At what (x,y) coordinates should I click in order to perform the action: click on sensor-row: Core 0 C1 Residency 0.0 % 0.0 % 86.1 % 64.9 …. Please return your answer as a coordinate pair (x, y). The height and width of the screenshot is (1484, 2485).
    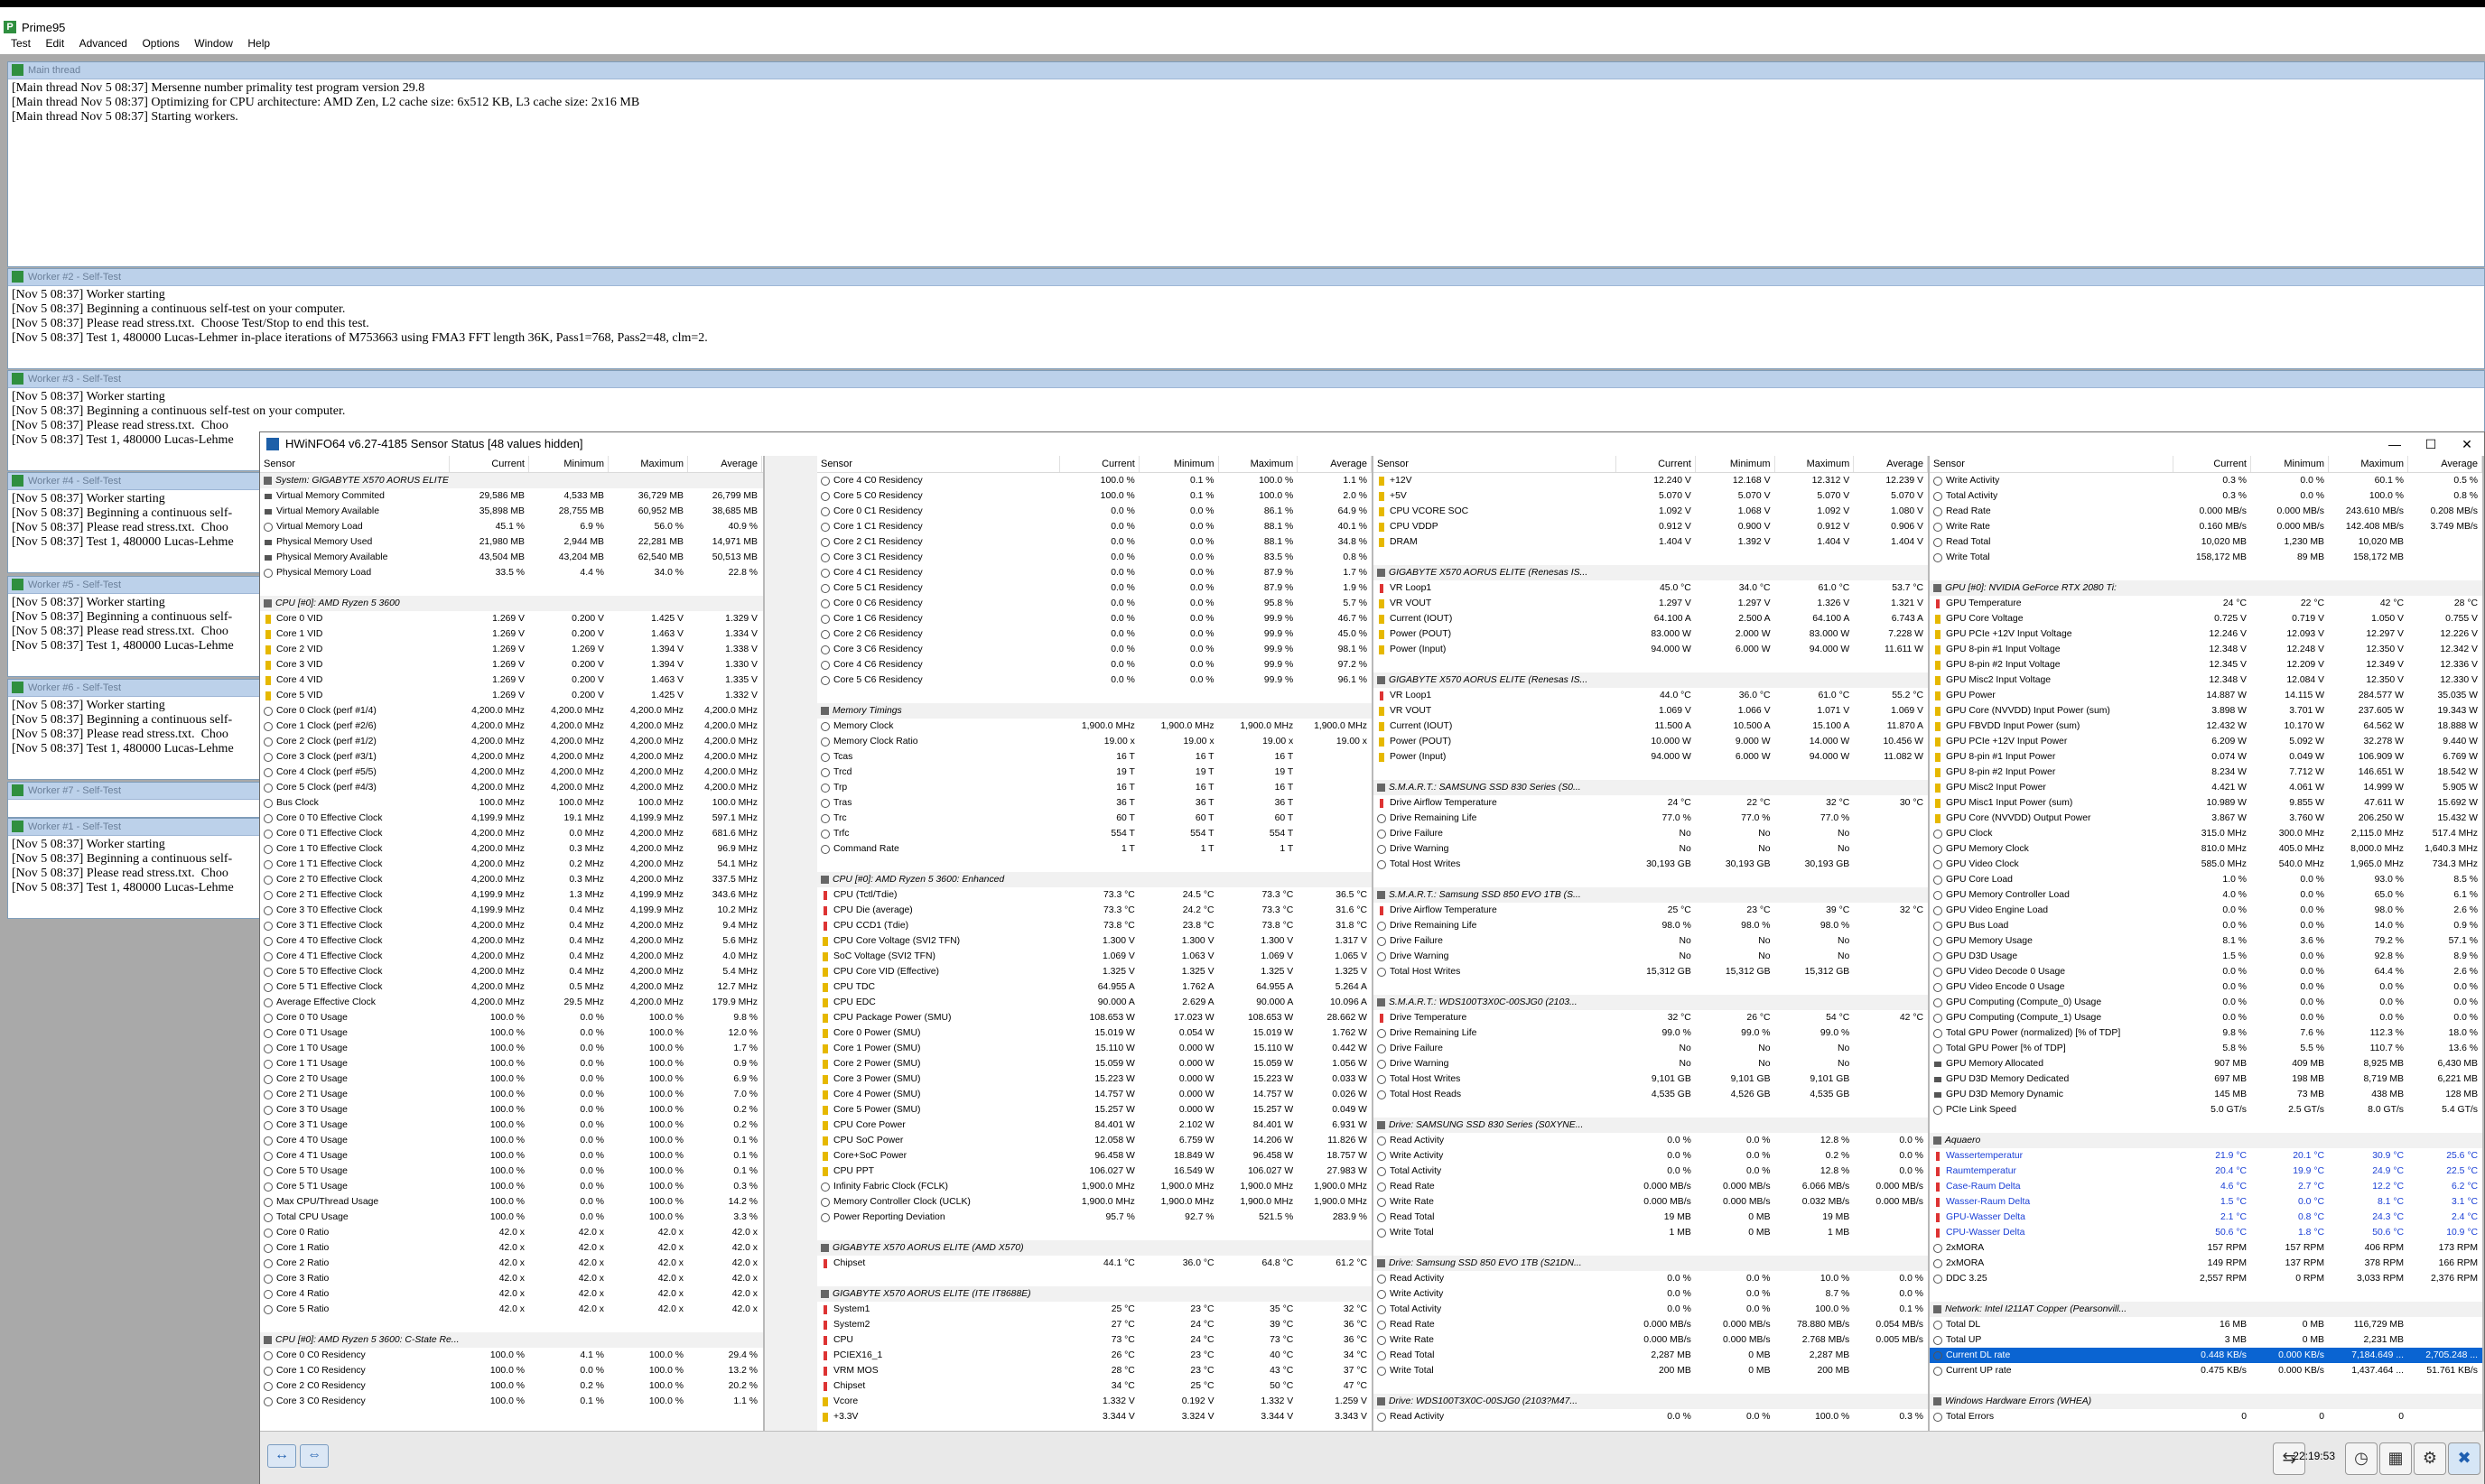
    Looking at the image, I should click on (1094, 512).